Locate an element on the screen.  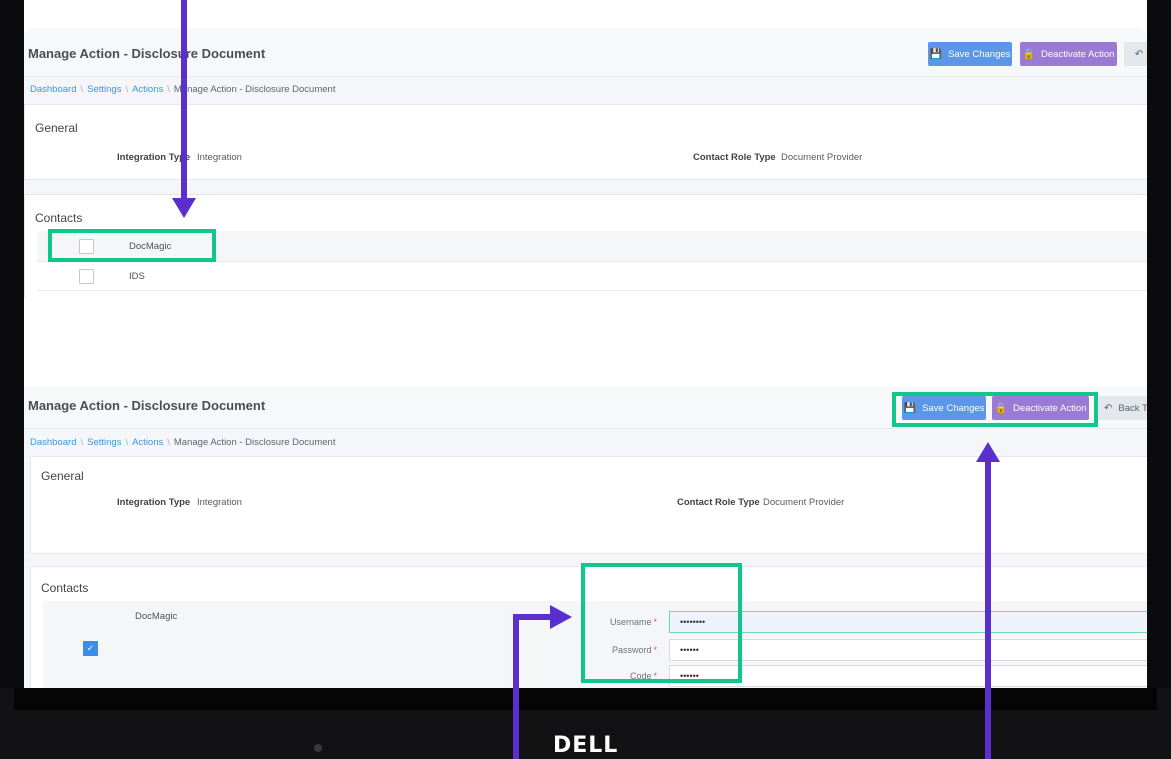
contact-name: IDS is located at coordinates (137, 276).